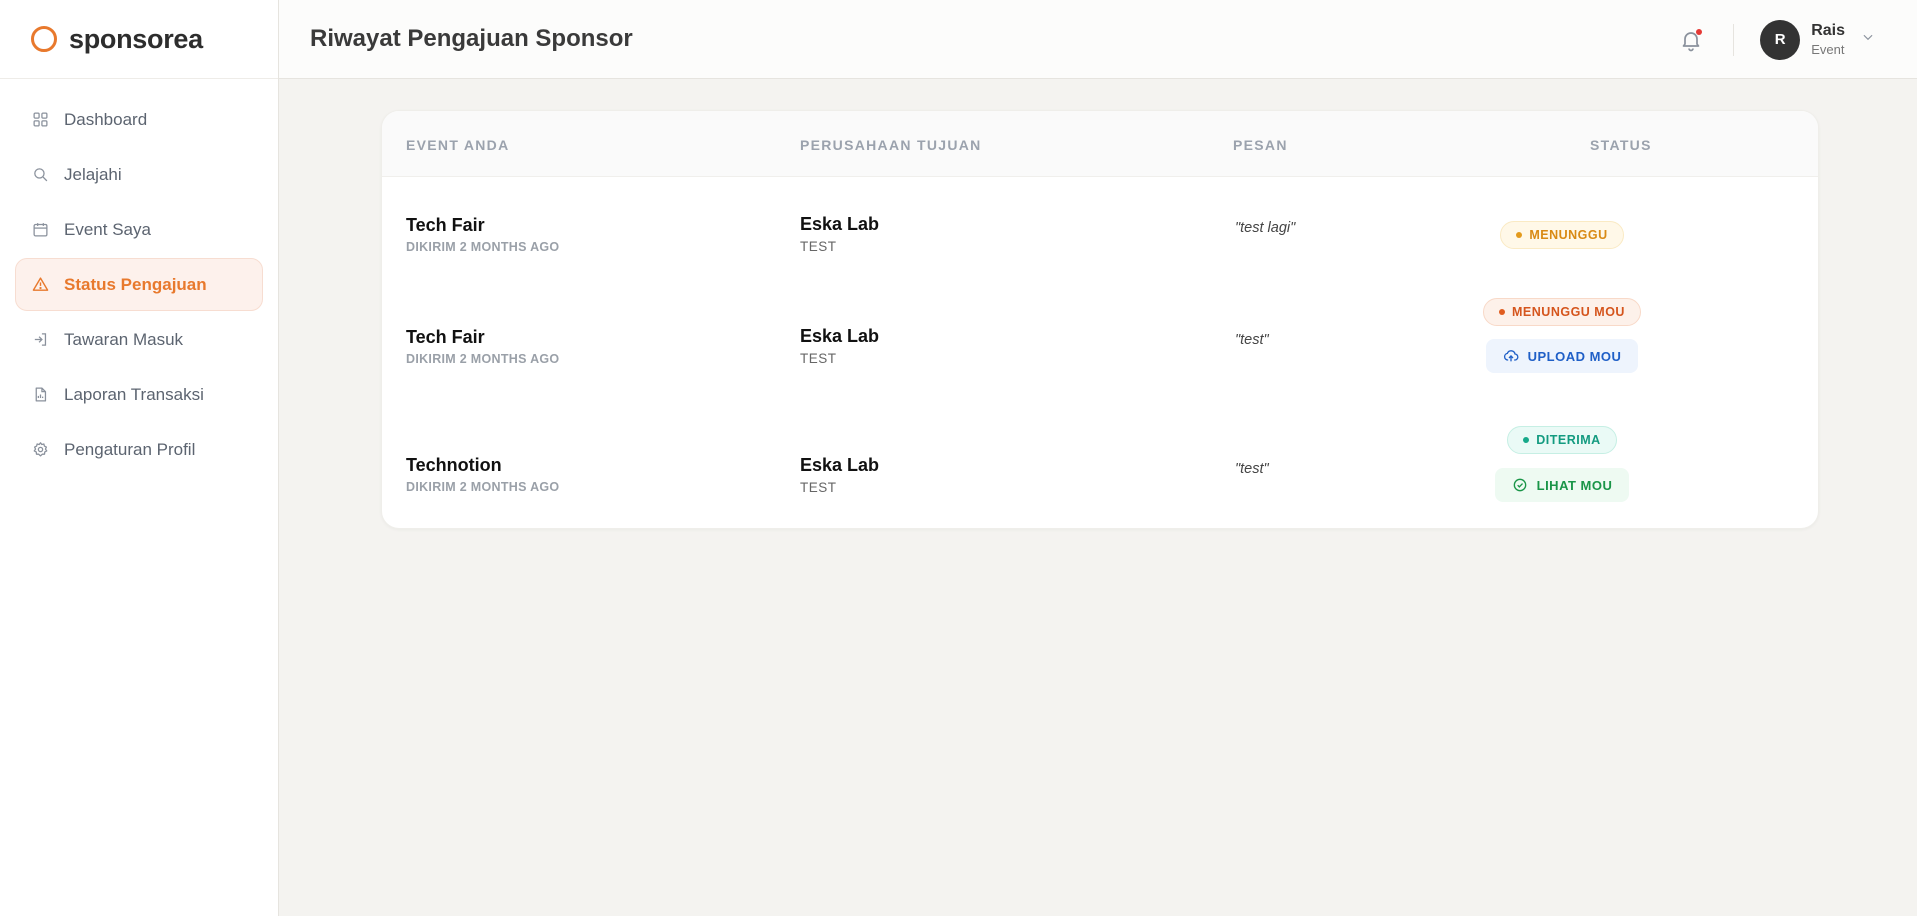 Image resolution: width=1917 pixels, height=916 pixels. What do you see at coordinates (40, 230) in the screenshot?
I see `calendar-icon` at bounding box center [40, 230].